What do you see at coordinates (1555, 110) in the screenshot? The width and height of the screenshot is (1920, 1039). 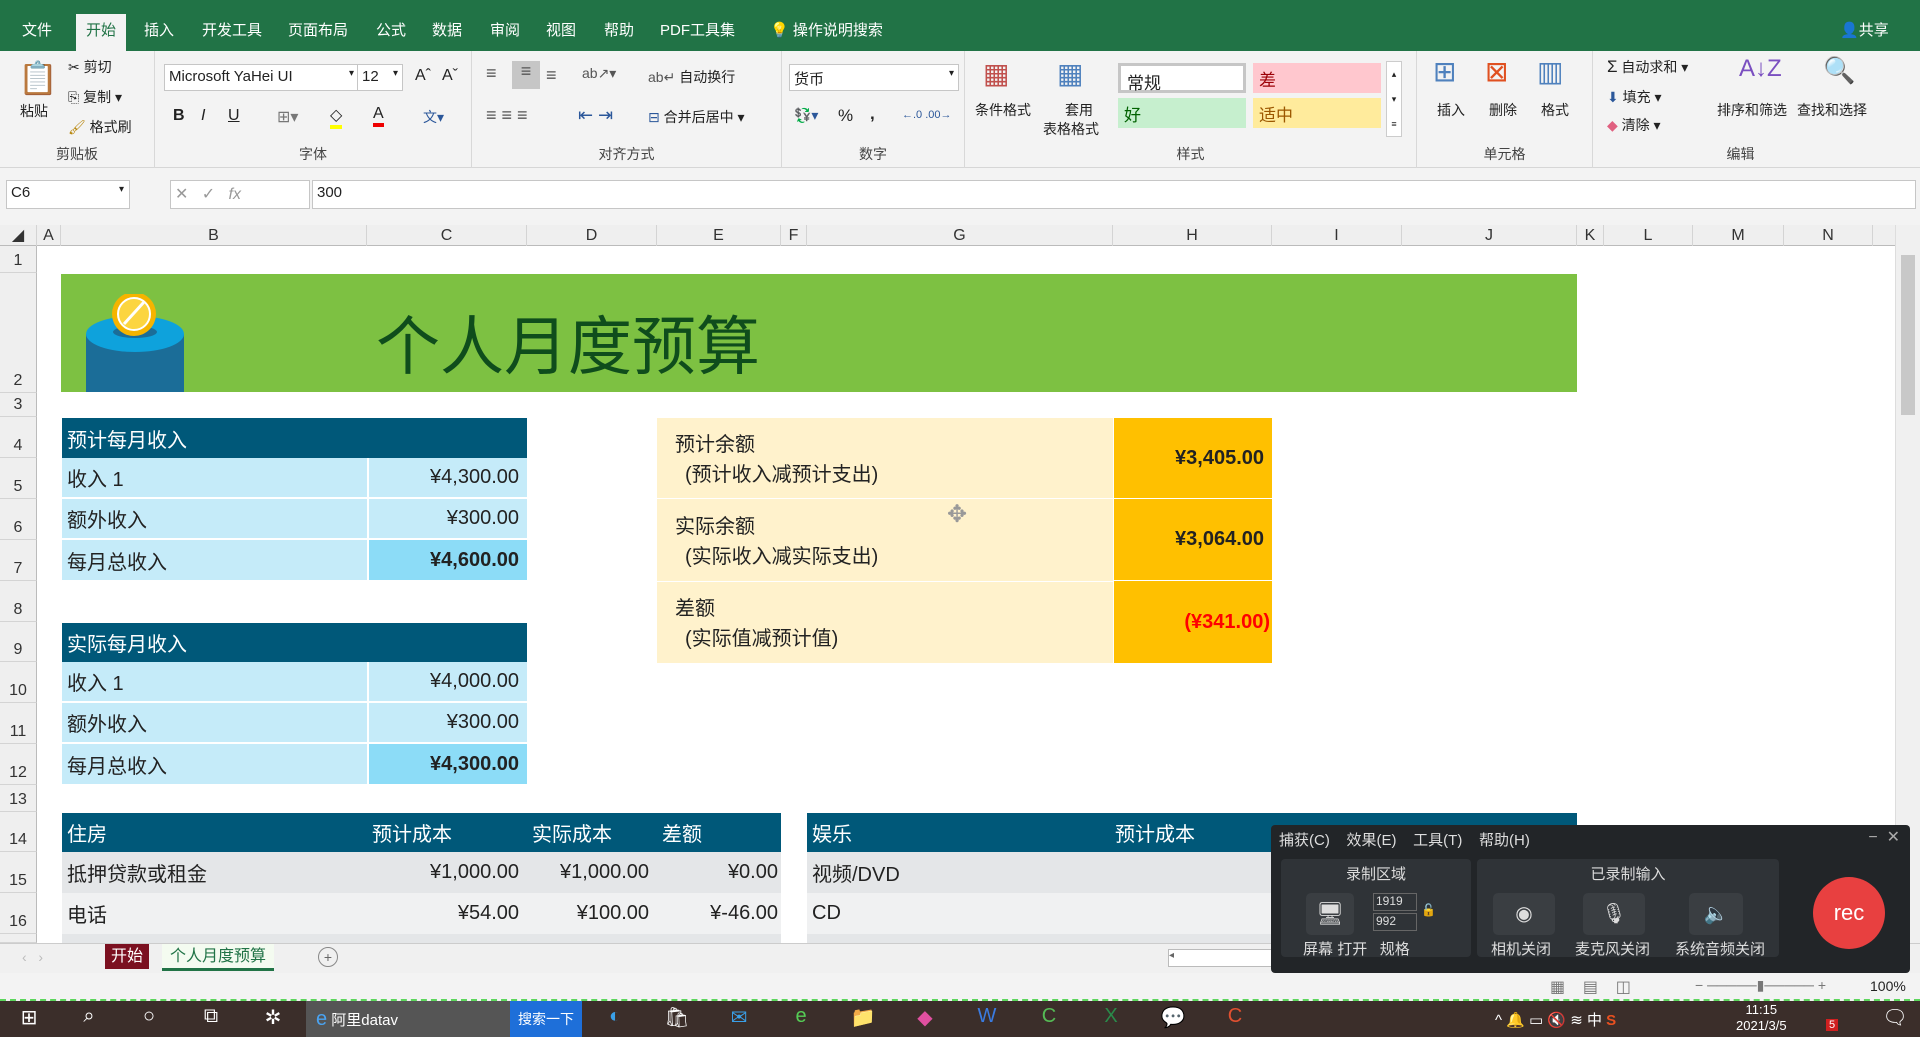 I see `format-cells-button: 格式` at bounding box center [1555, 110].